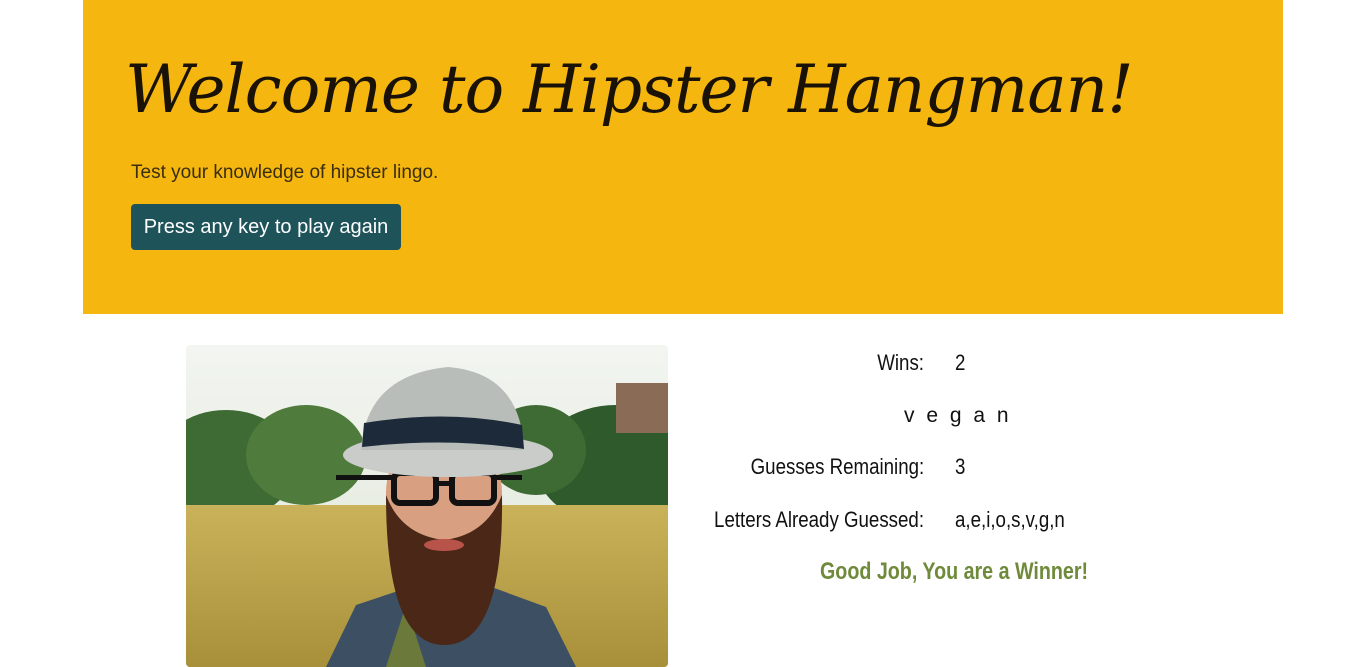 Image resolution: width=1366 pixels, height=667 pixels. Describe the element at coordinates (960, 466) in the screenshot. I see `guesses-remaining-value: 3` at that location.